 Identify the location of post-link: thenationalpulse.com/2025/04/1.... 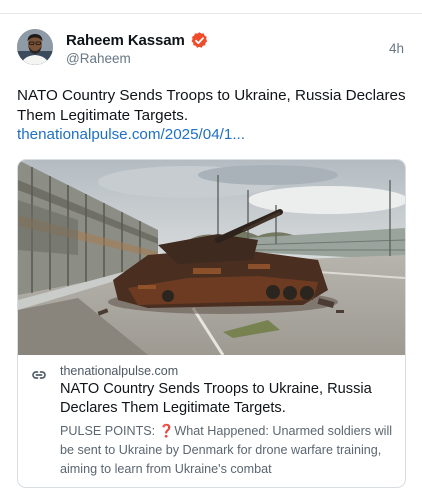
(131, 135).